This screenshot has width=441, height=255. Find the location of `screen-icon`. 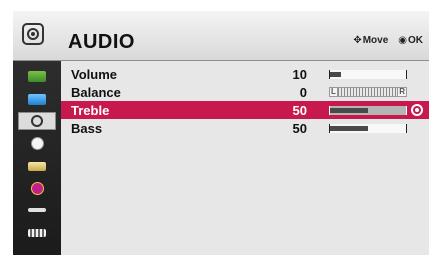

screen-icon is located at coordinates (37, 99).